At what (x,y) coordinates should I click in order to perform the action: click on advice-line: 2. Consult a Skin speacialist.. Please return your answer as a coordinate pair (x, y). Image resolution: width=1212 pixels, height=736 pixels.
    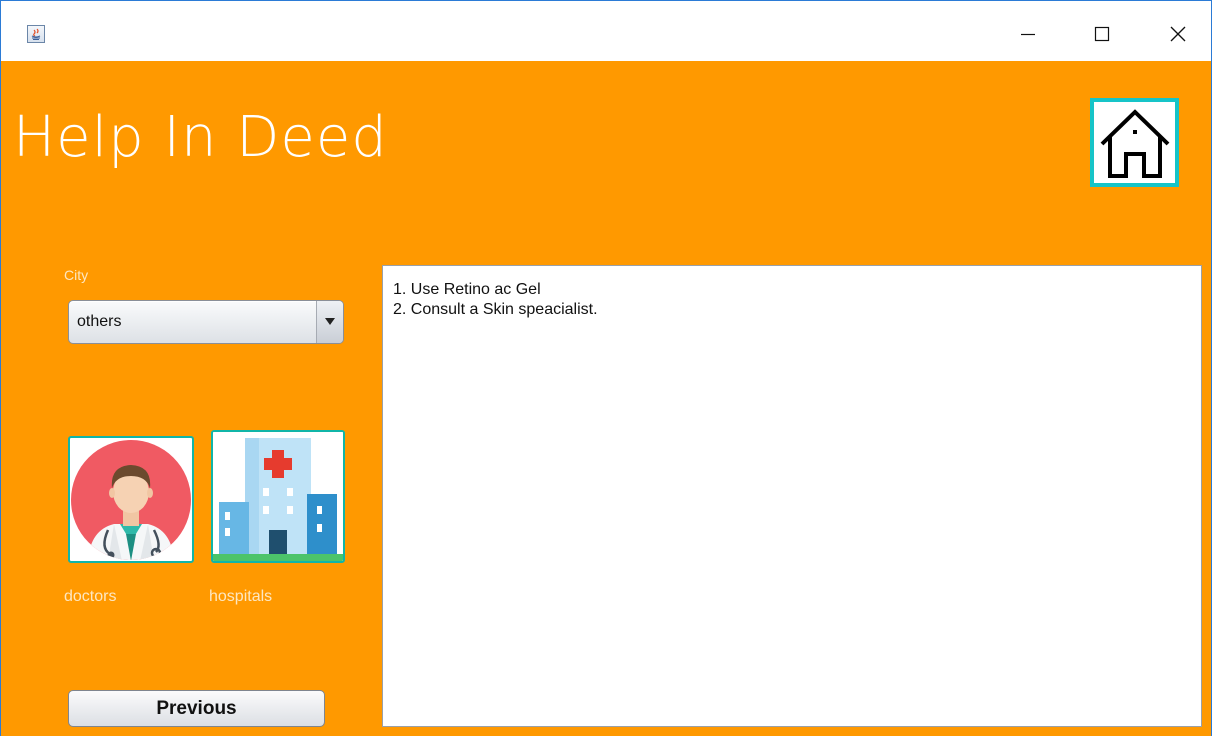
    Looking at the image, I should click on (495, 309).